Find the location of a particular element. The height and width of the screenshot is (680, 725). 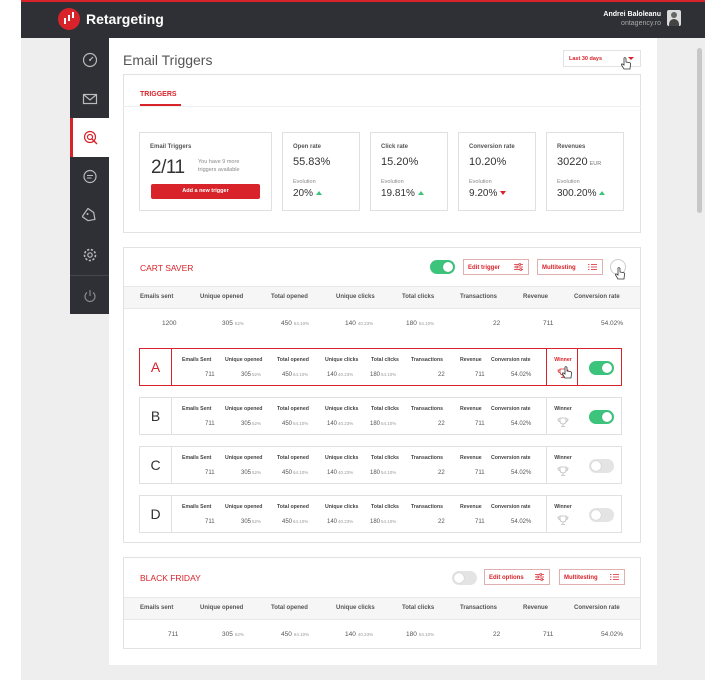

logo-icon is located at coordinates (69, 19).